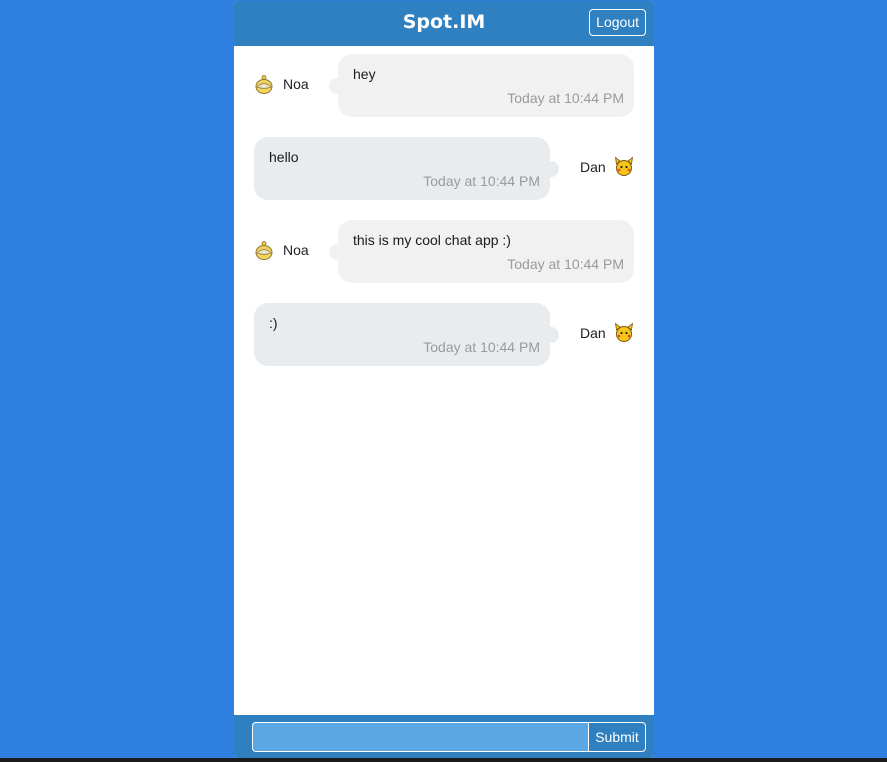 Image resolution: width=887 pixels, height=762 pixels. Describe the element at coordinates (443, 760) in the screenshot. I see `taskbar-strip` at that location.